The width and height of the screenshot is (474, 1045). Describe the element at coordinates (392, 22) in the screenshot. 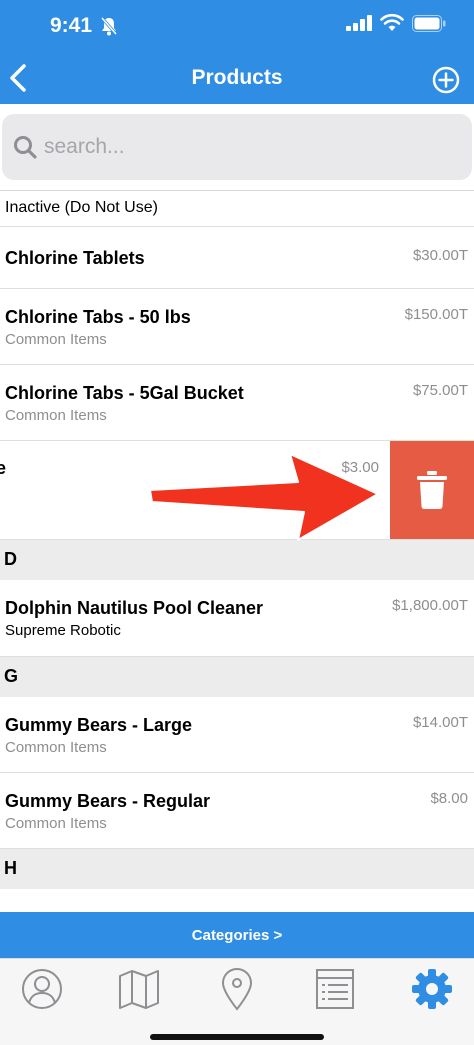

I see `wifi-icon` at that location.